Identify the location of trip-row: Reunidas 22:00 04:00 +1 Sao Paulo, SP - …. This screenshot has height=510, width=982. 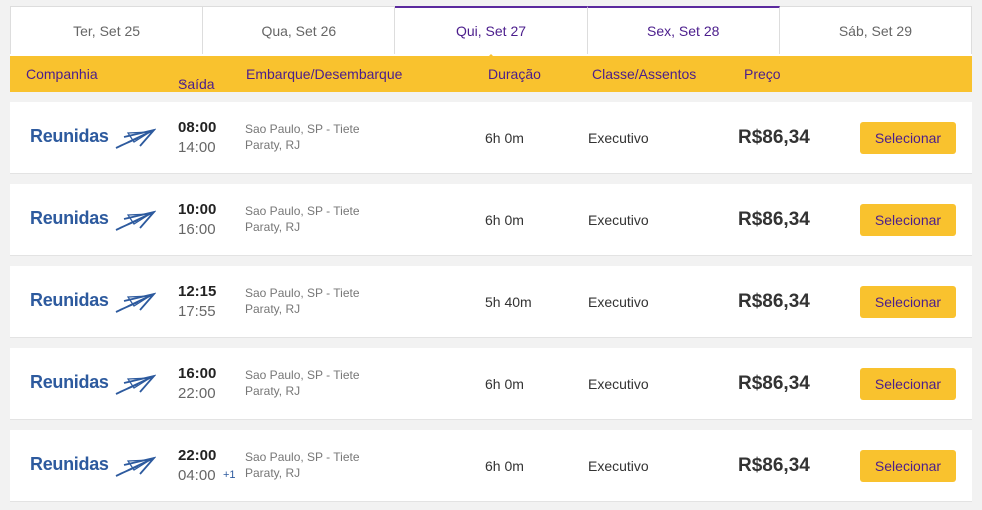
(491, 466).